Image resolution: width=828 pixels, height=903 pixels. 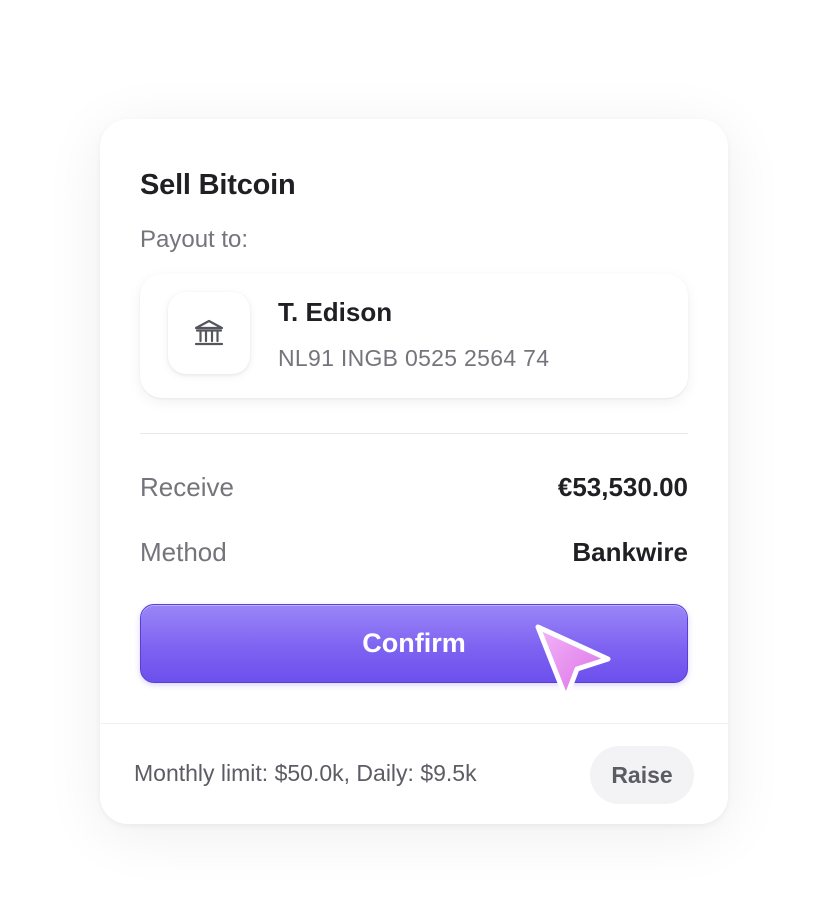 I want to click on raise-limit-button: Raise, so click(x=642, y=775).